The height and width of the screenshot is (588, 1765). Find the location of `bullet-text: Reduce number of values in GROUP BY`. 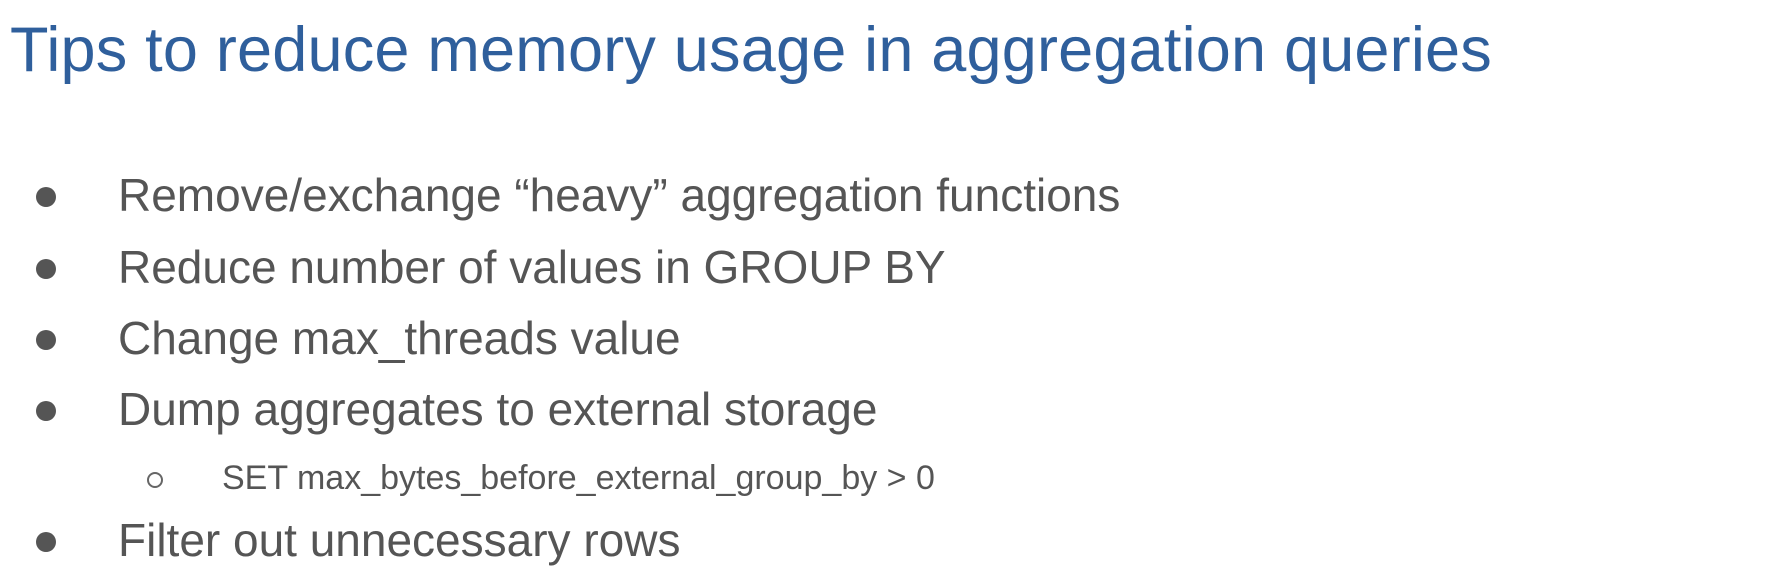

bullet-text: Reduce number of values in GROUP BY is located at coordinates (532, 267).